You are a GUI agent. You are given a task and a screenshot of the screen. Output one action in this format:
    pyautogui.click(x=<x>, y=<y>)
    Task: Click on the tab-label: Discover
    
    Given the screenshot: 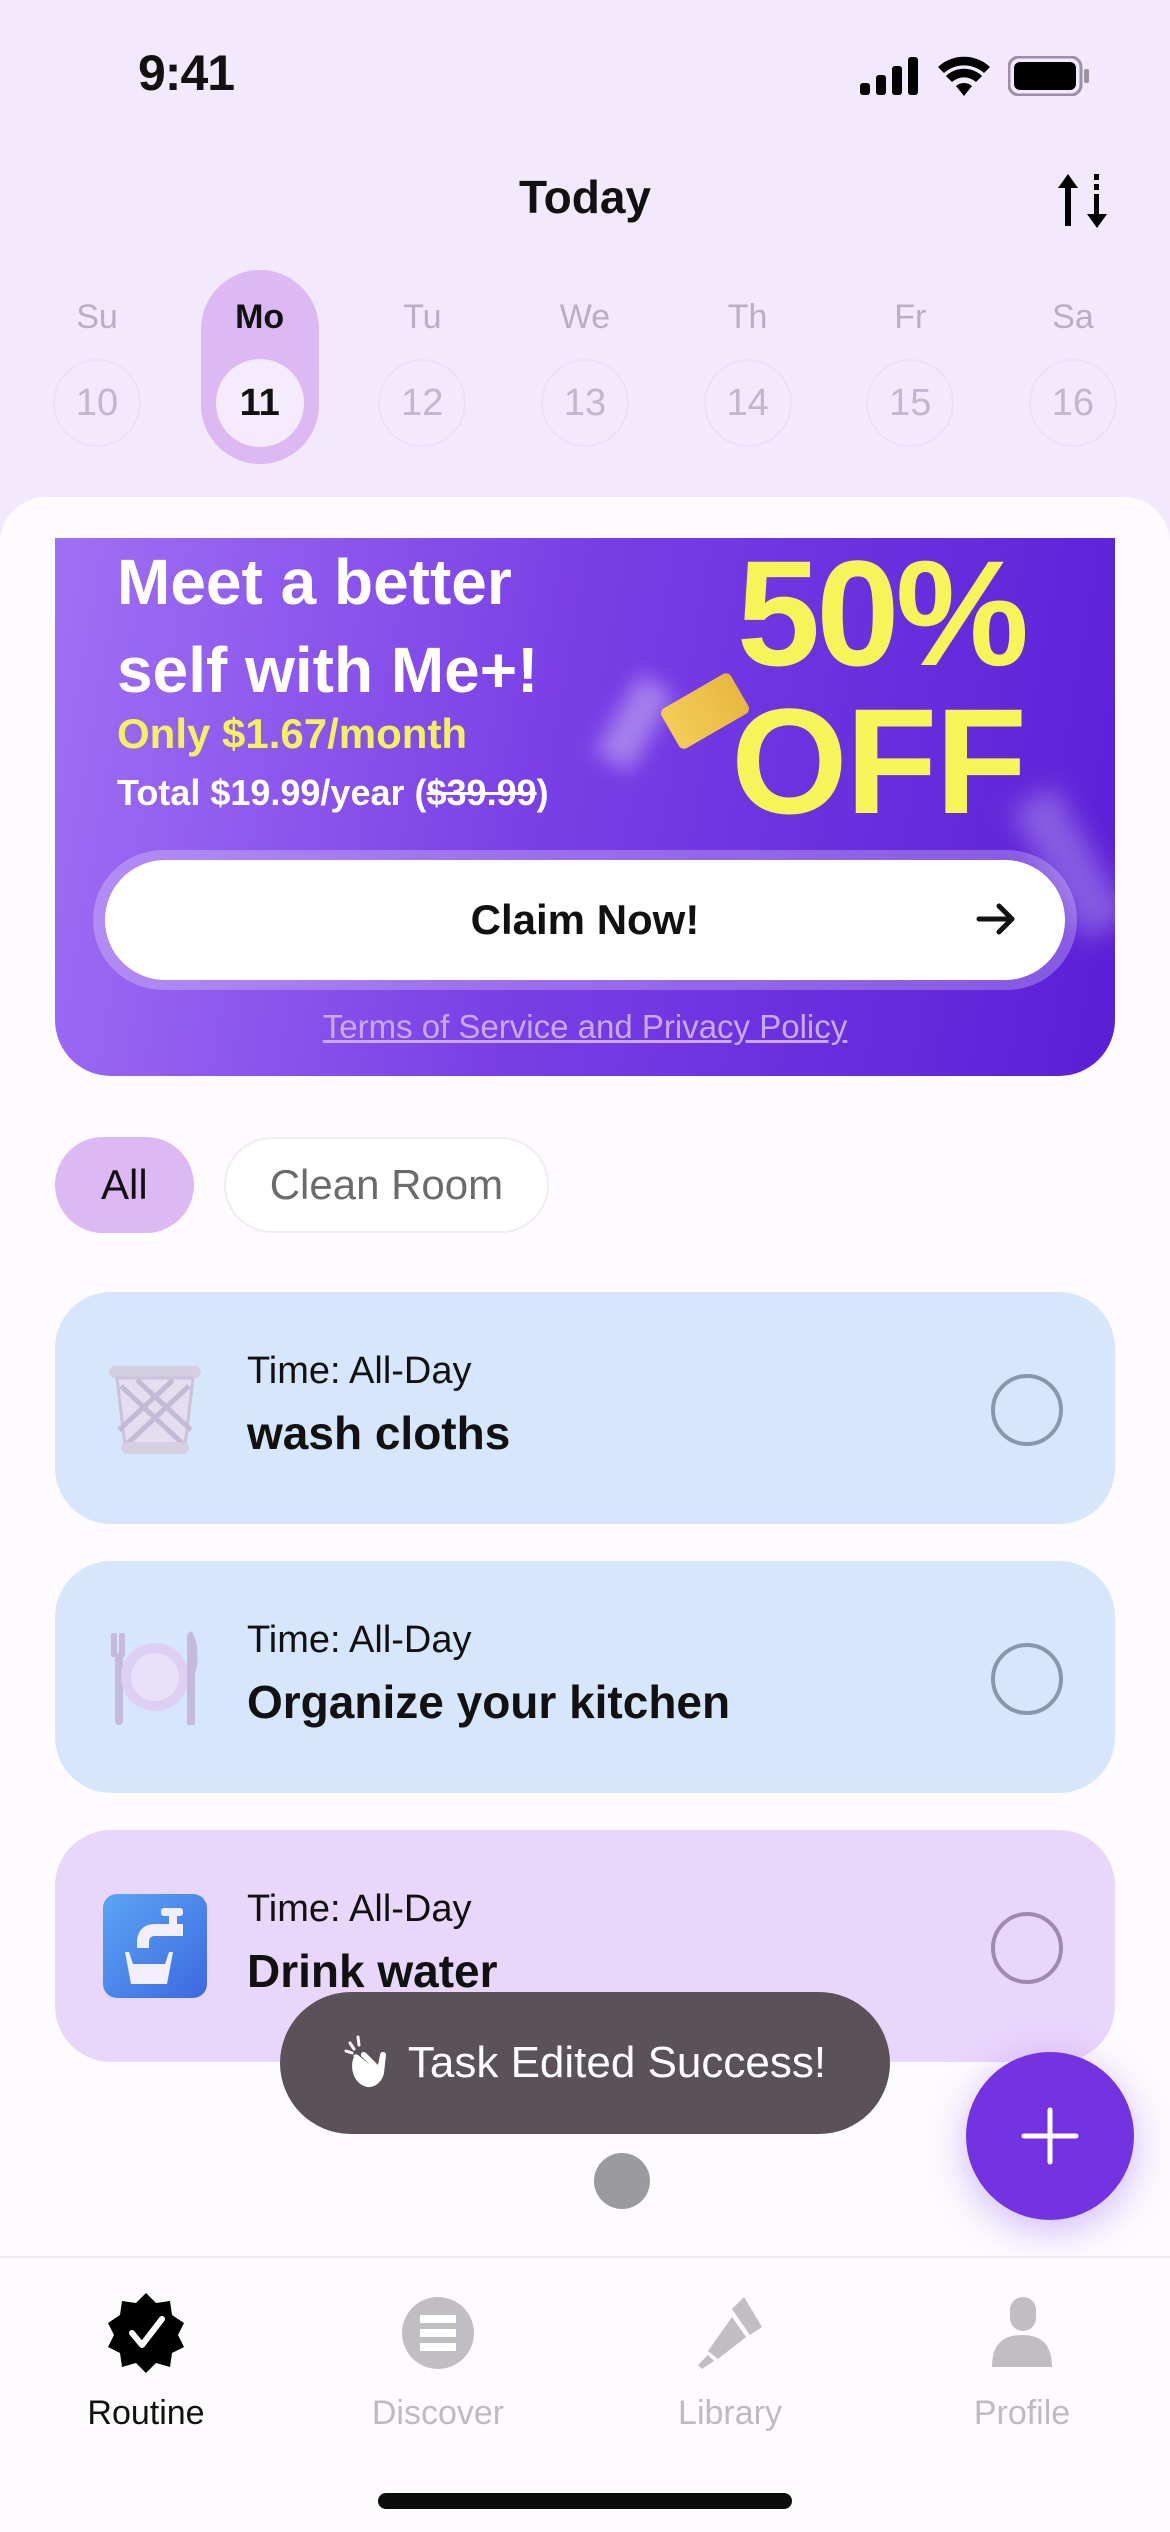 What is the action you would take?
    pyautogui.click(x=438, y=2413)
    